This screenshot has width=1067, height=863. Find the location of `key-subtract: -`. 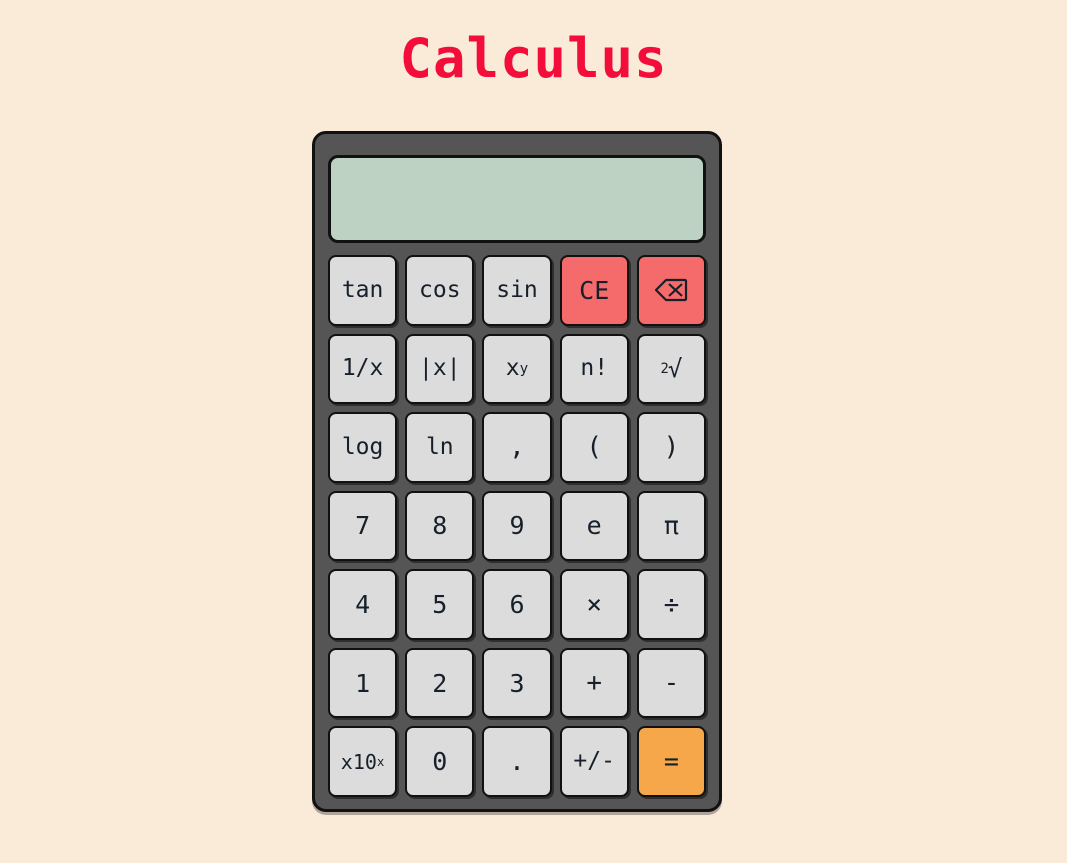

key-subtract: - is located at coordinates (671, 683).